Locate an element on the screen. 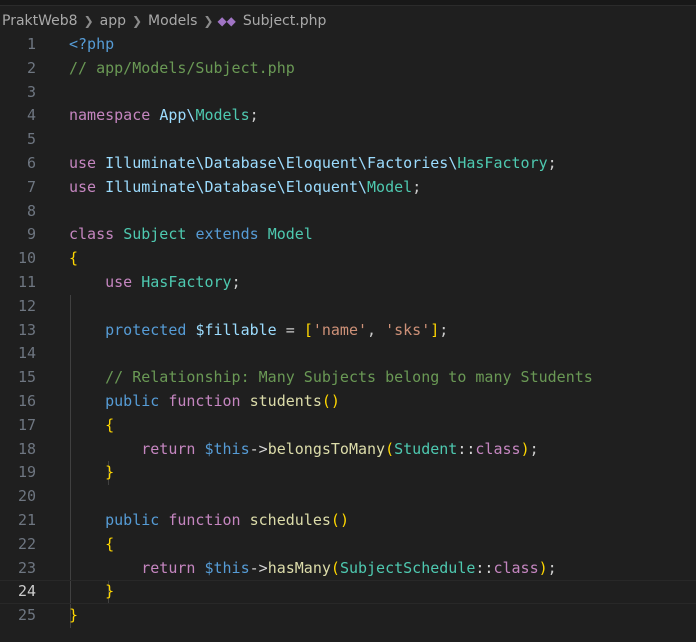  line-number: 3 is located at coordinates (31, 91).